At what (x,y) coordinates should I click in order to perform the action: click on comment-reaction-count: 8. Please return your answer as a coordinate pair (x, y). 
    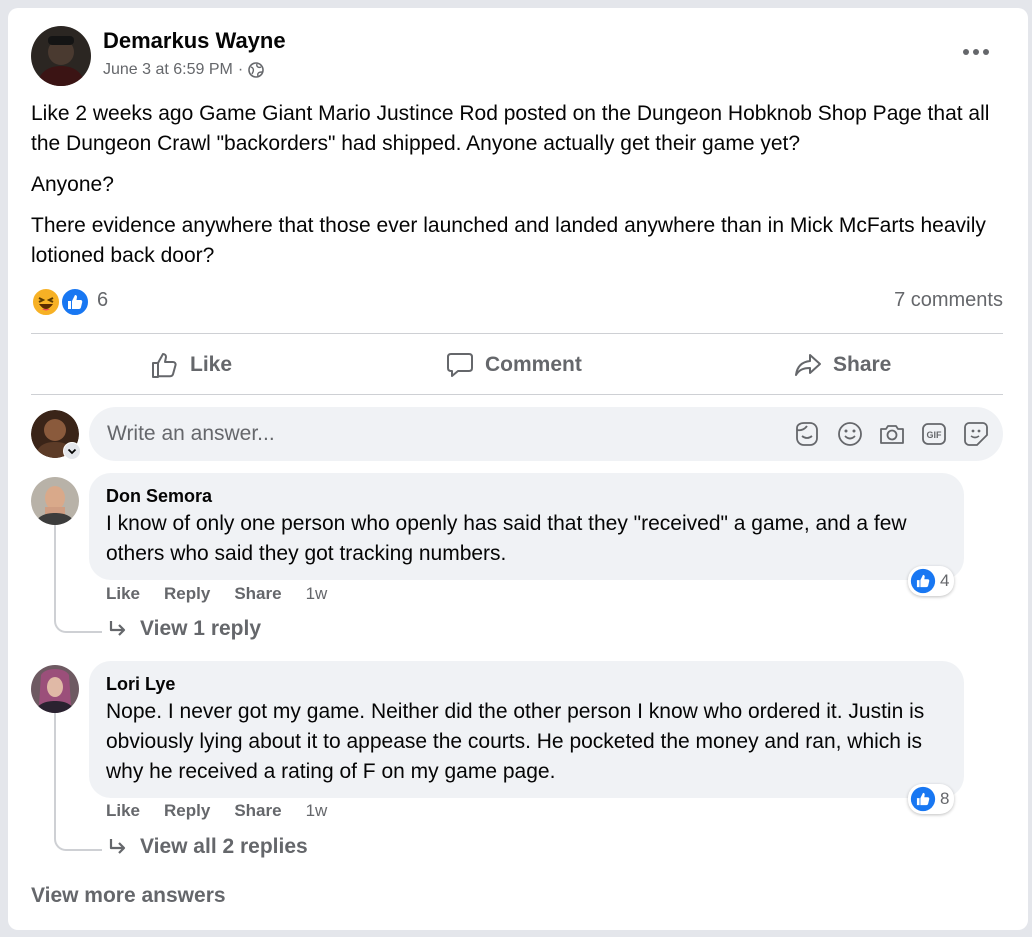
    Looking at the image, I should click on (945, 798).